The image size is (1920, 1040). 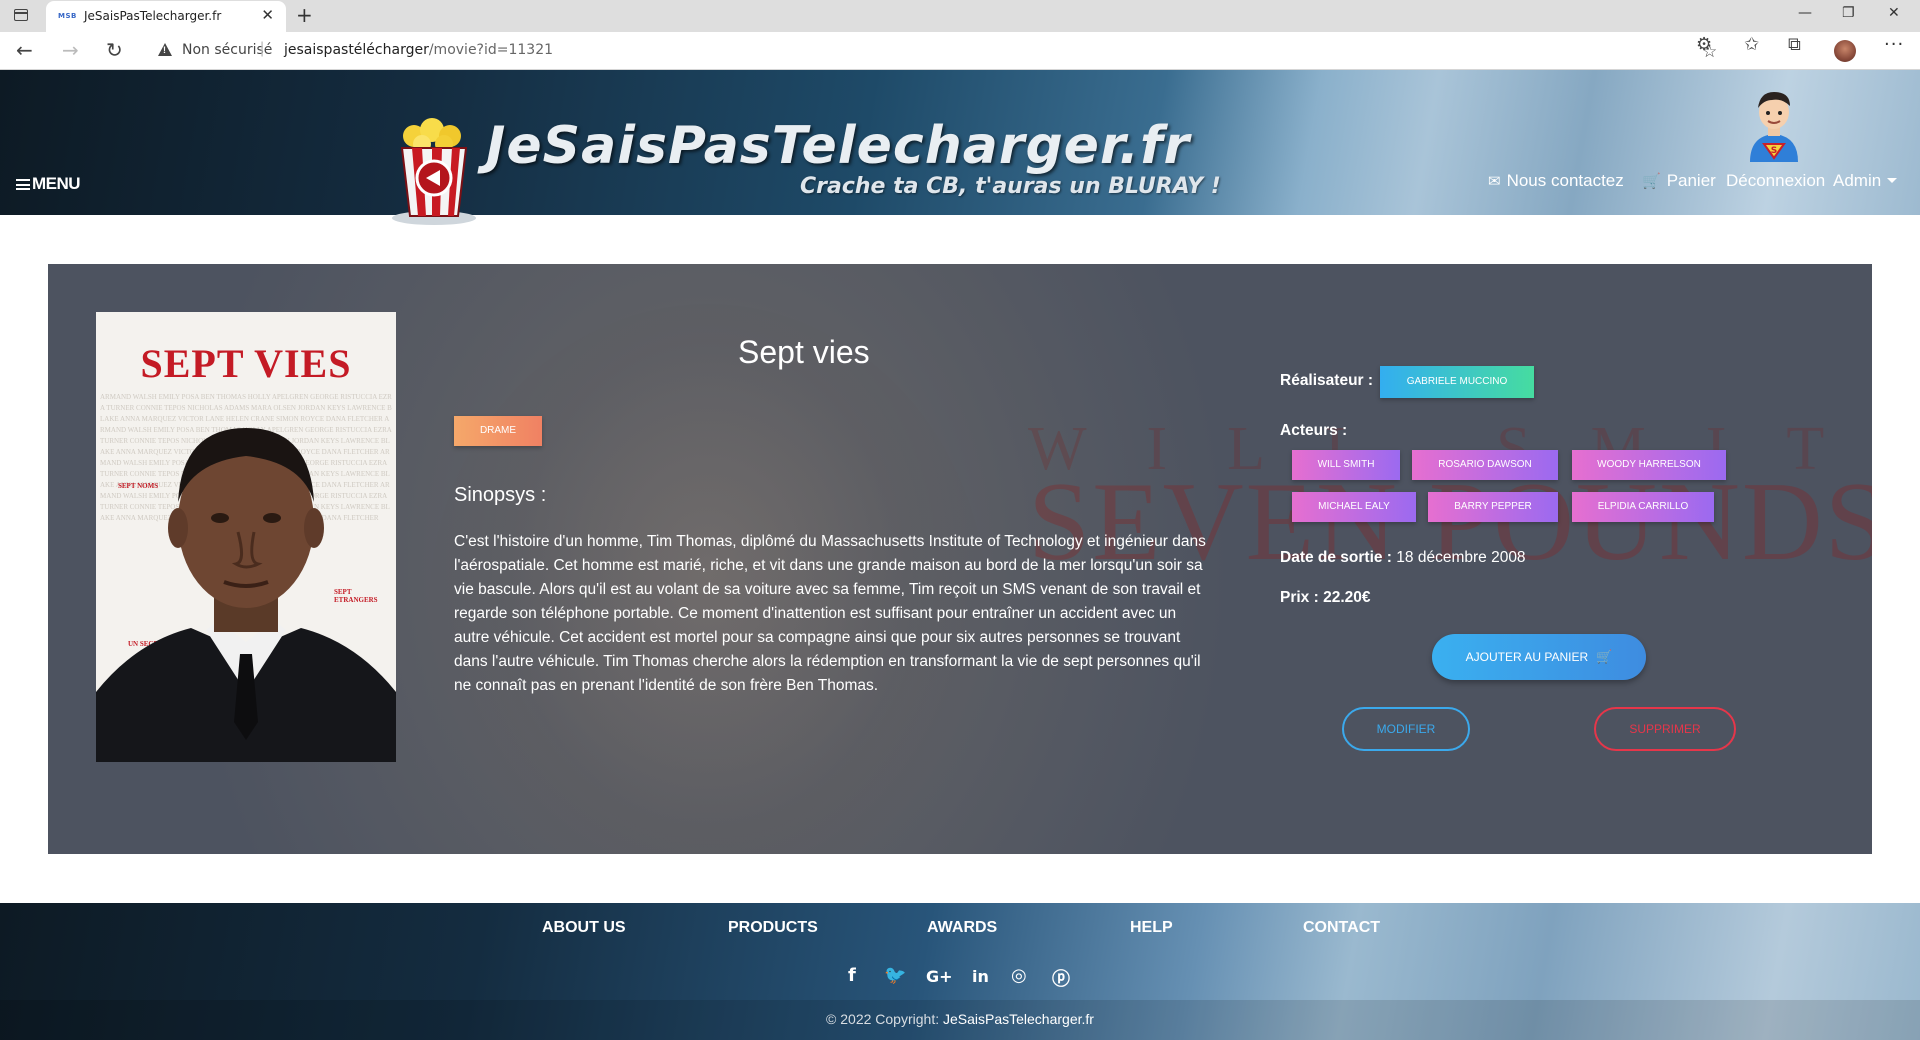 I want to click on nav-user-label: Admin, so click(x=1857, y=180).